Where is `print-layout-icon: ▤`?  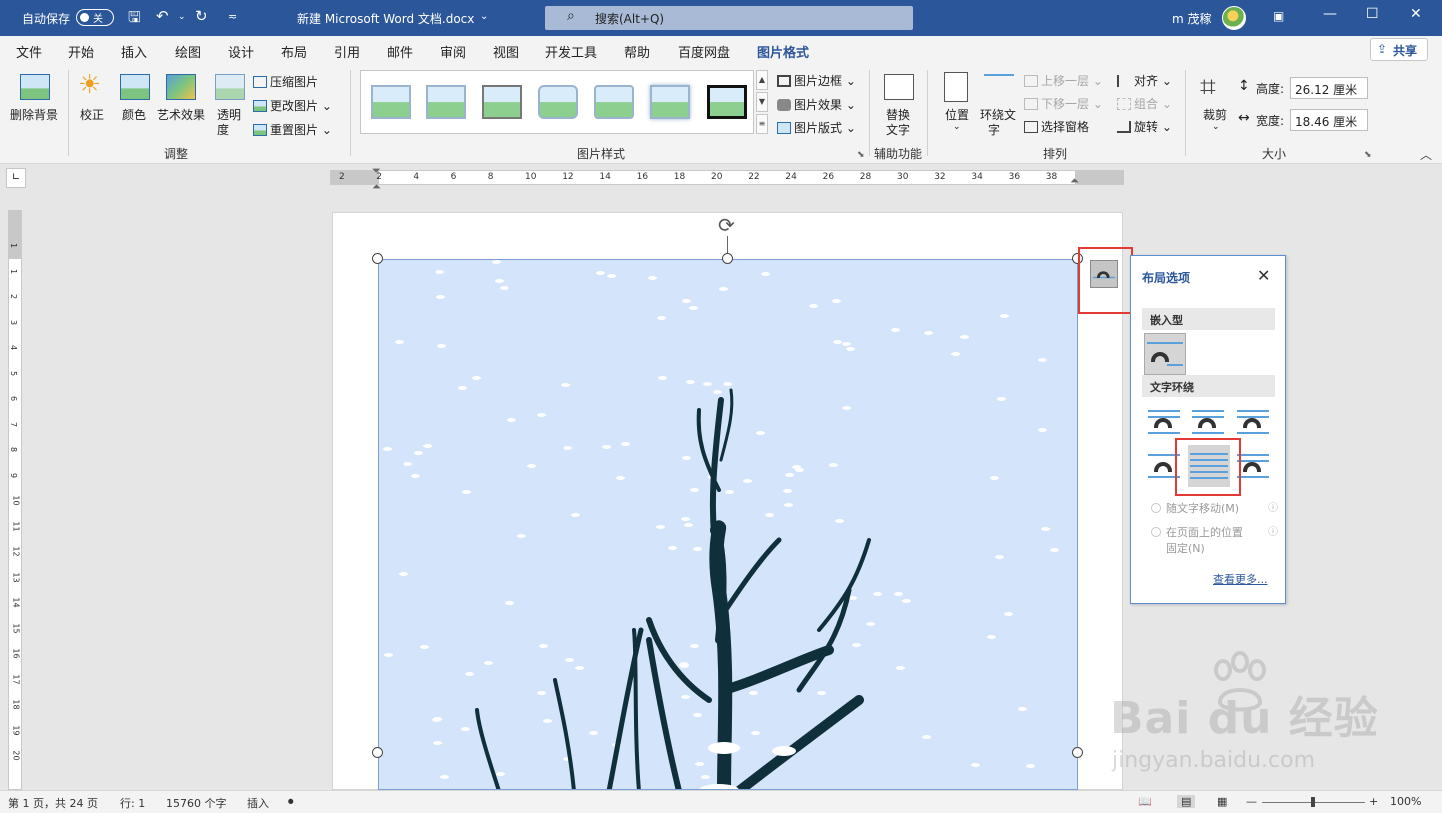
print-layout-icon: ▤ is located at coordinates (1186, 801).